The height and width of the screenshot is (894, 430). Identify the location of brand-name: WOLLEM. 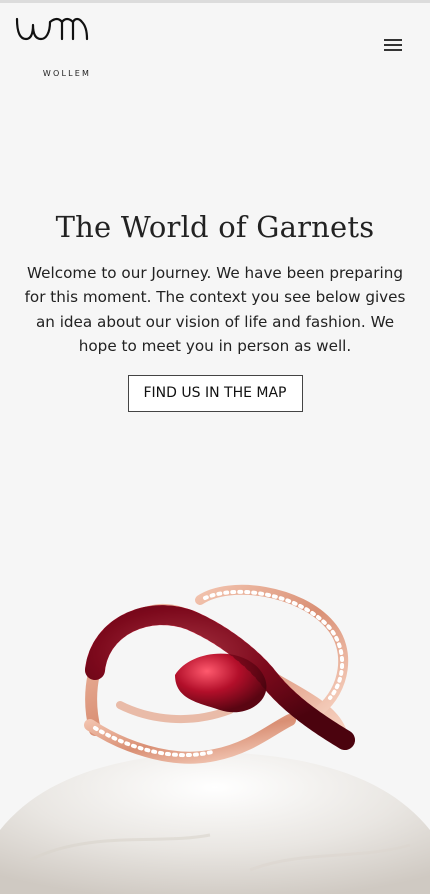
(67, 73).